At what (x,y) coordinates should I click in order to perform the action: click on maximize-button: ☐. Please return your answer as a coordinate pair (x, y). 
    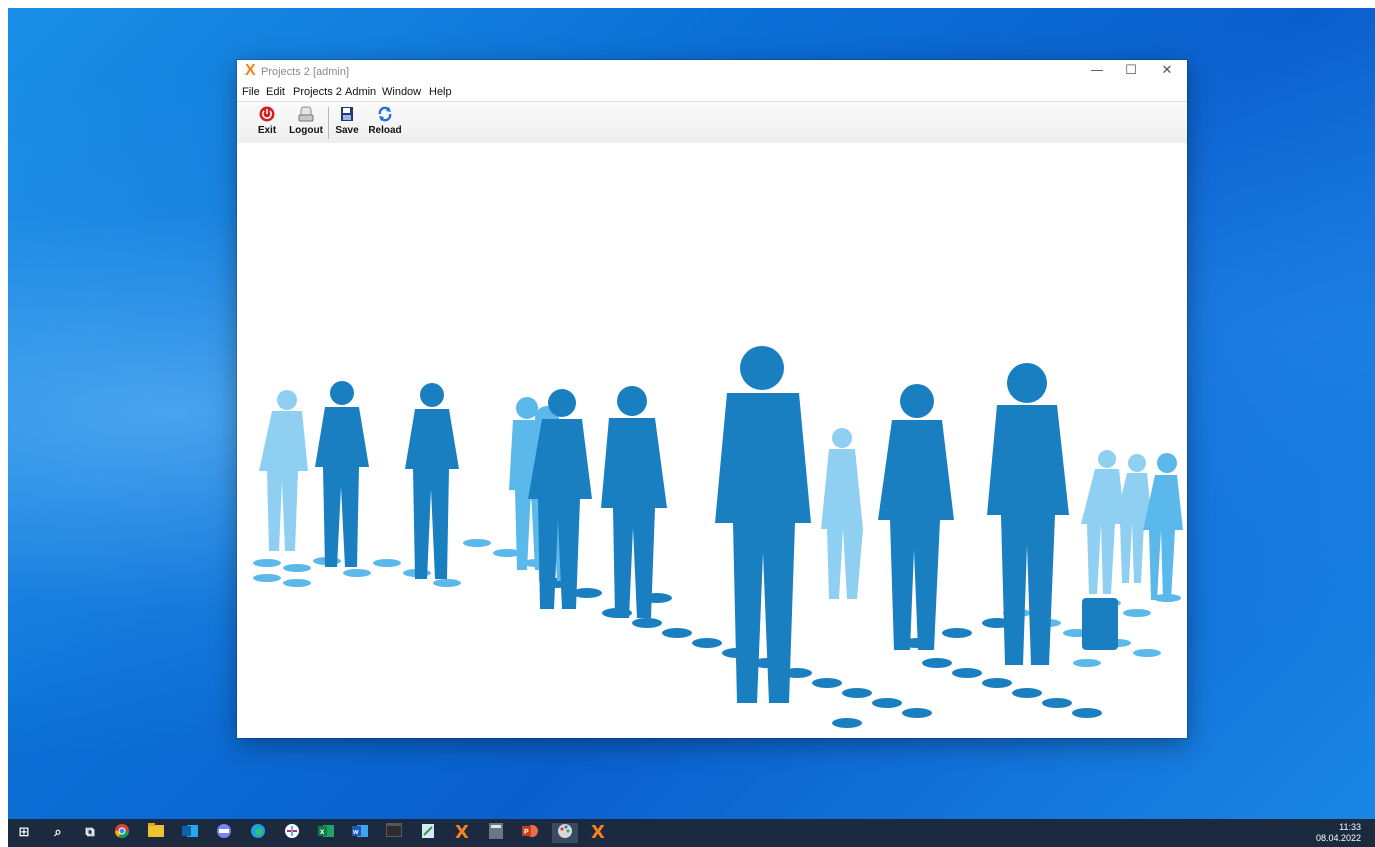
    Looking at the image, I should click on (1131, 71).